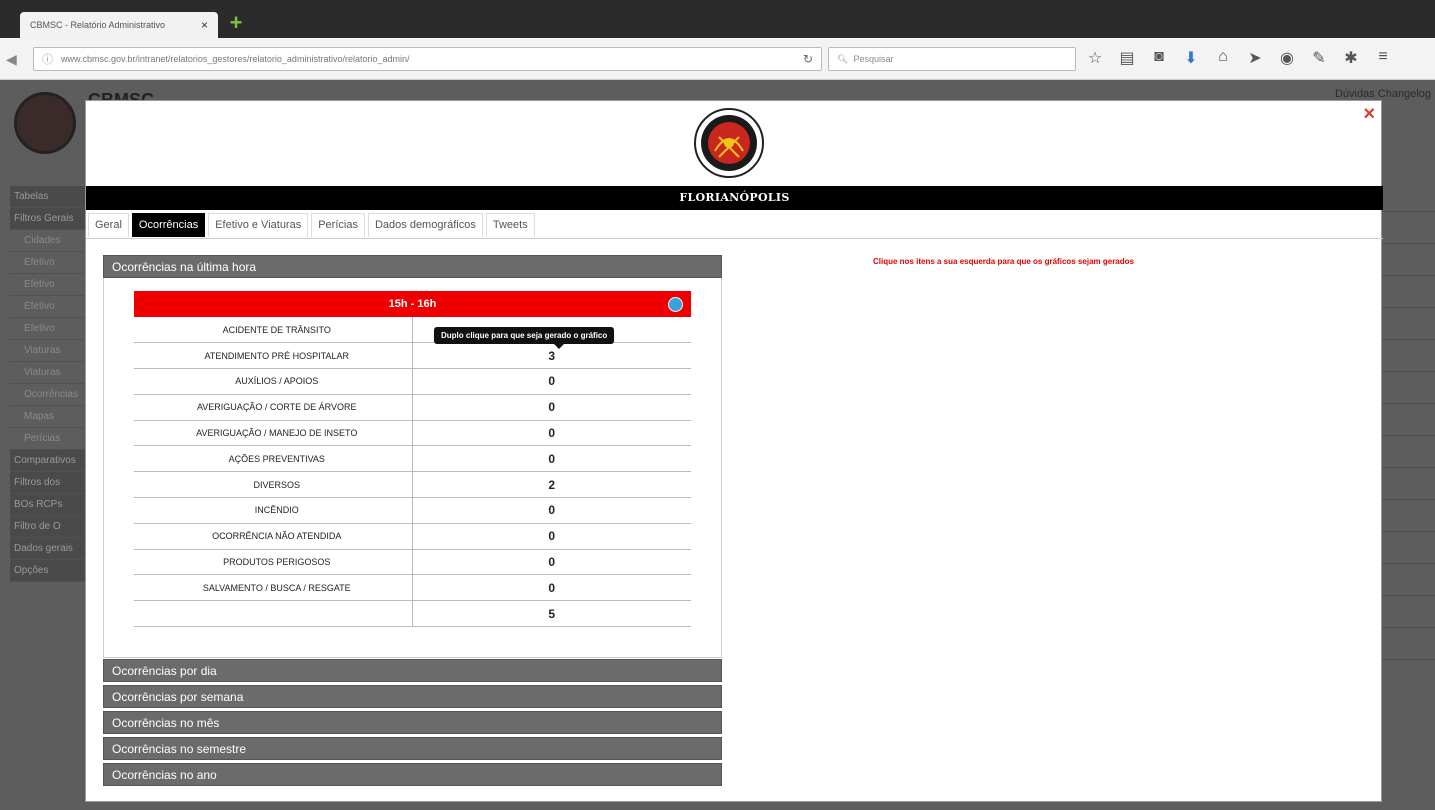  I want to click on info-icon, so click(675, 304).